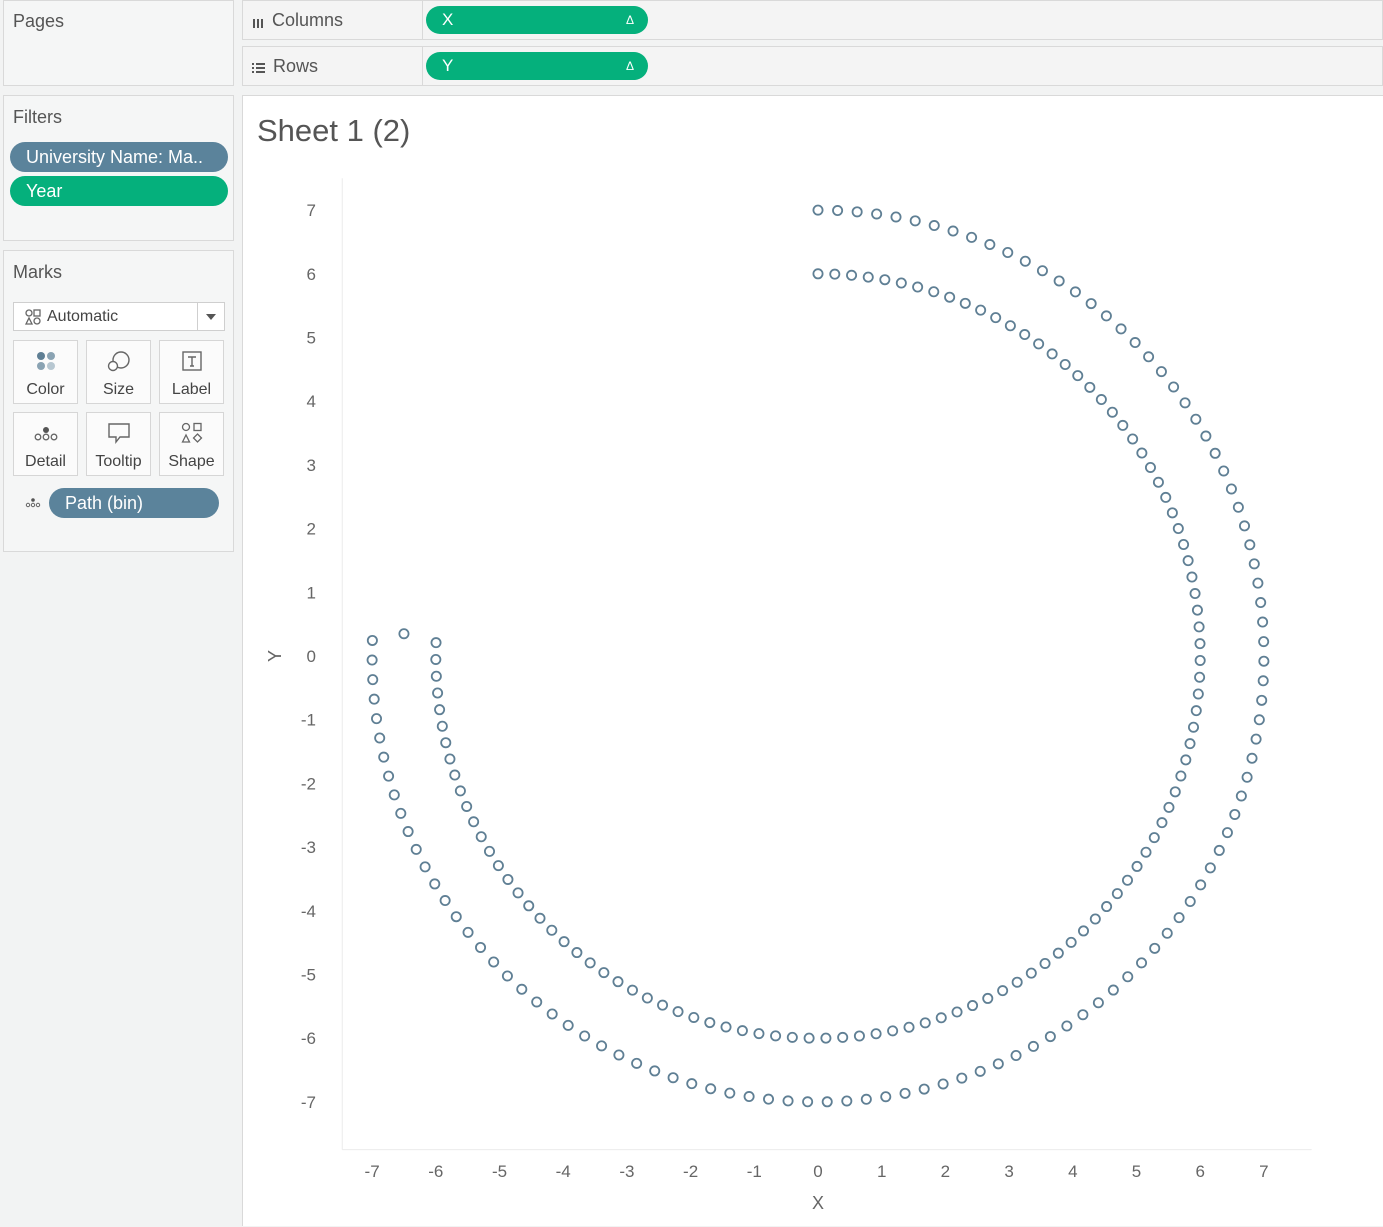  I want to click on columns-pill-x: X Δ, so click(537, 20).